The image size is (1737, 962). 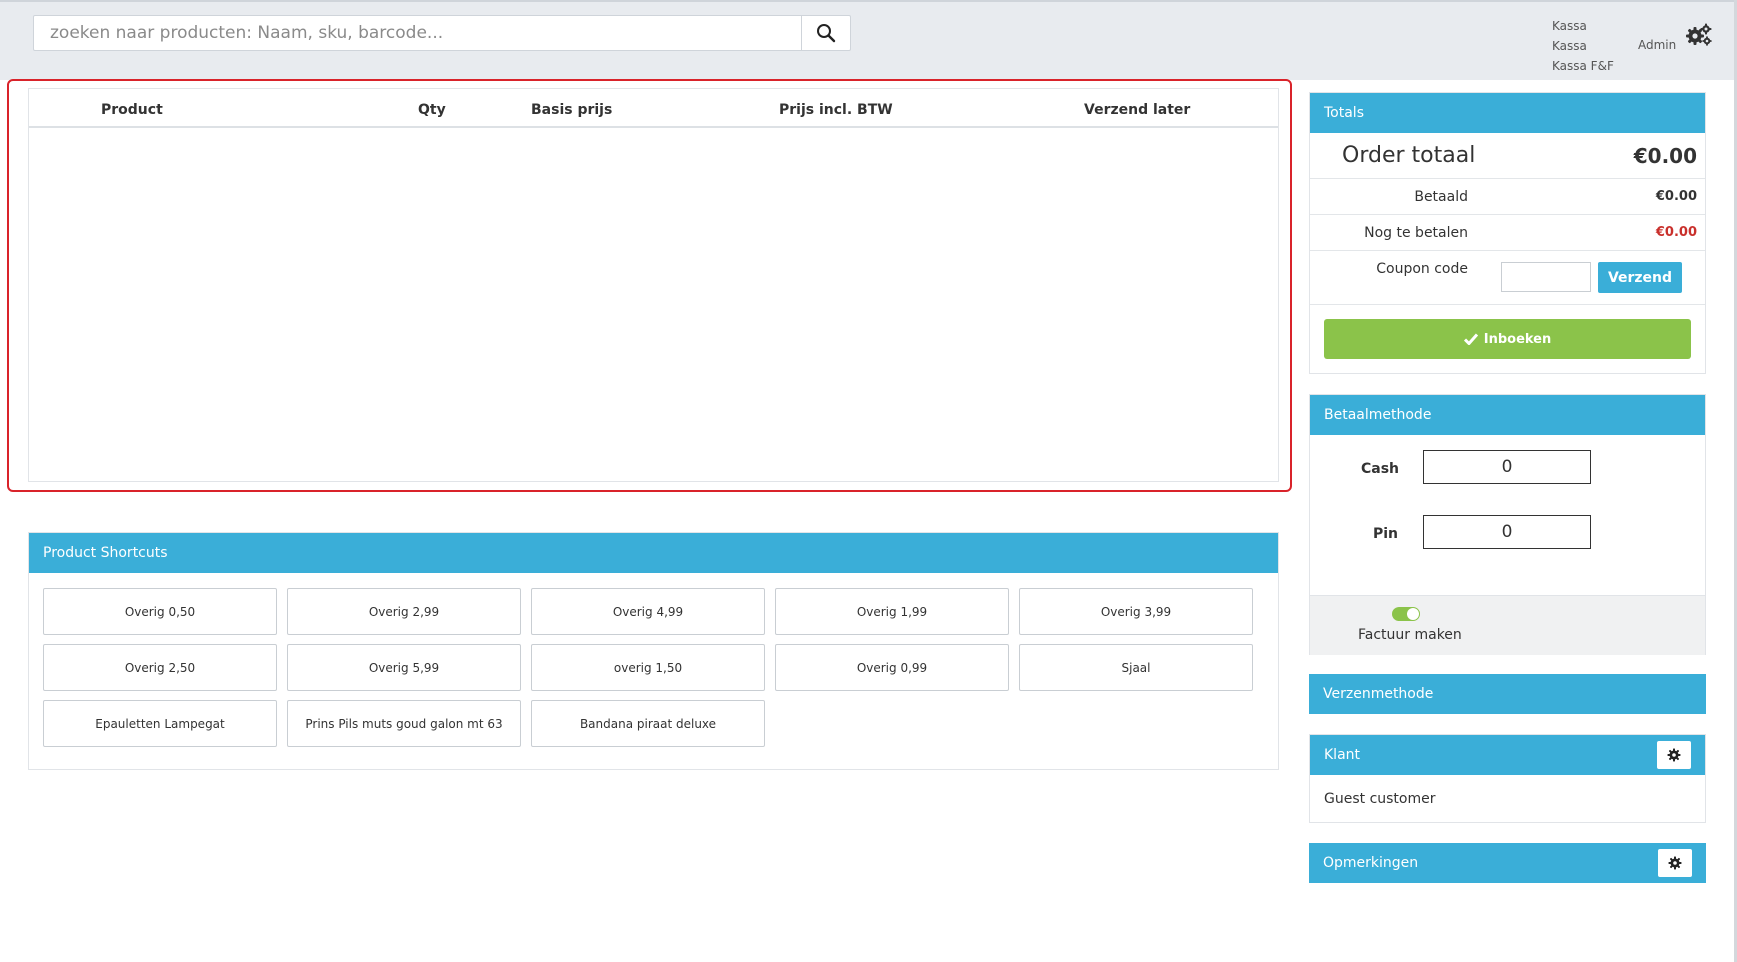 I want to click on shortcut-button: Bandana piraat deluxe, so click(x=648, y=723).